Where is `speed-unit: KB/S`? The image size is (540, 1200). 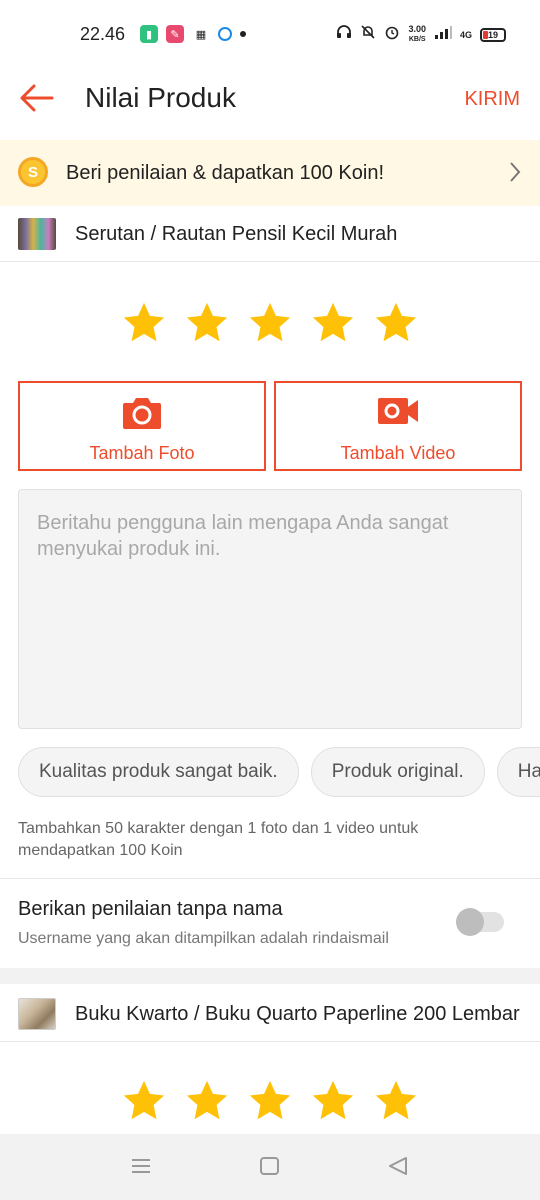 speed-unit: KB/S is located at coordinates (417, 39).